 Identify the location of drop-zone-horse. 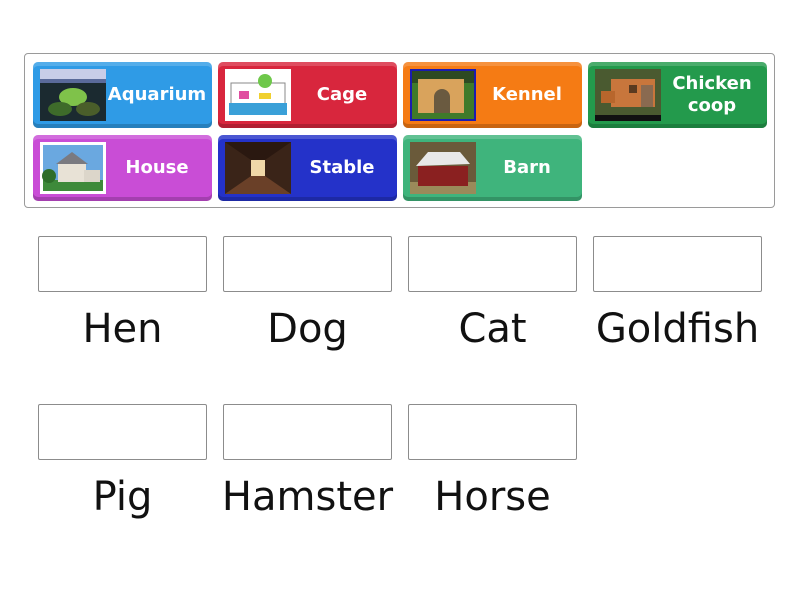
(492, 432).